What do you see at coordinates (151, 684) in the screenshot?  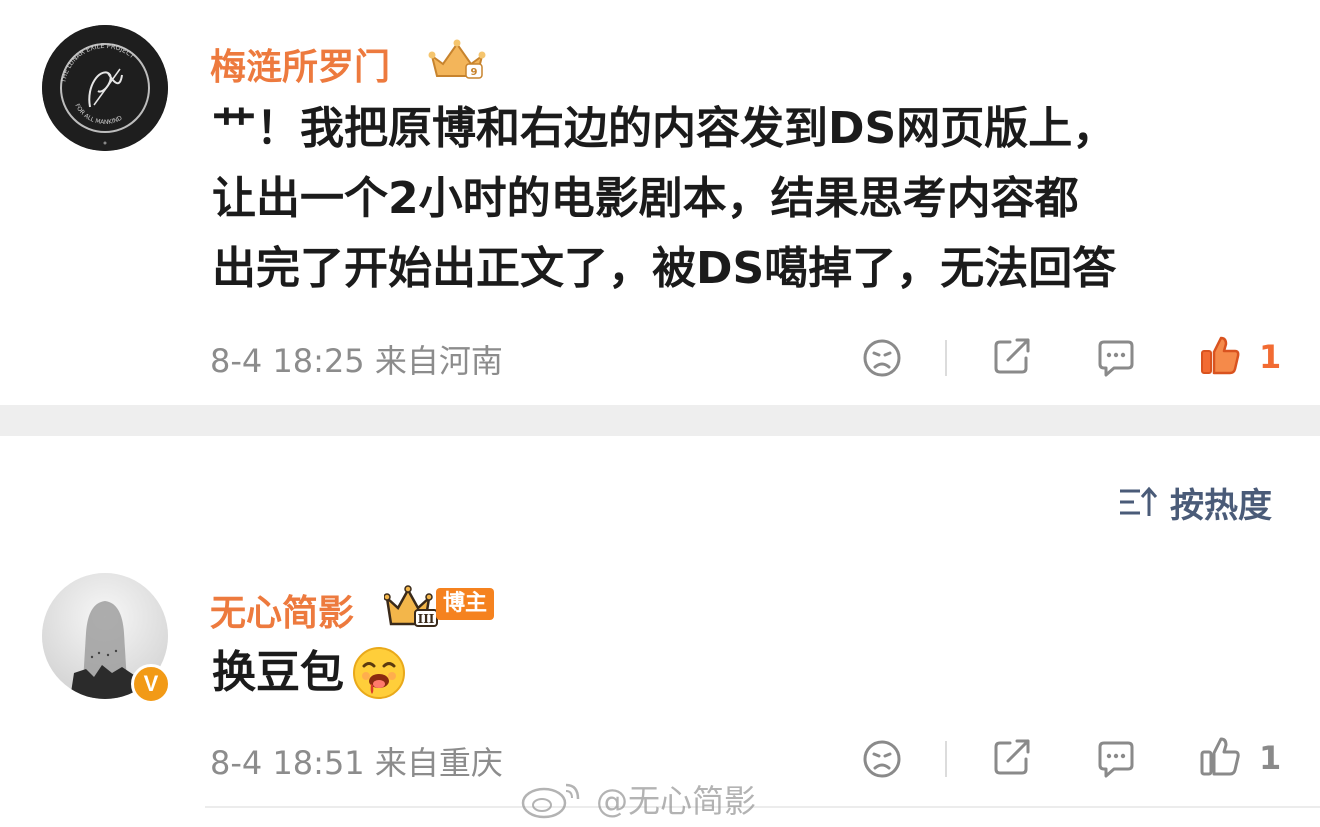 I see `verified-badge: V` at bounding box center [151, 684].